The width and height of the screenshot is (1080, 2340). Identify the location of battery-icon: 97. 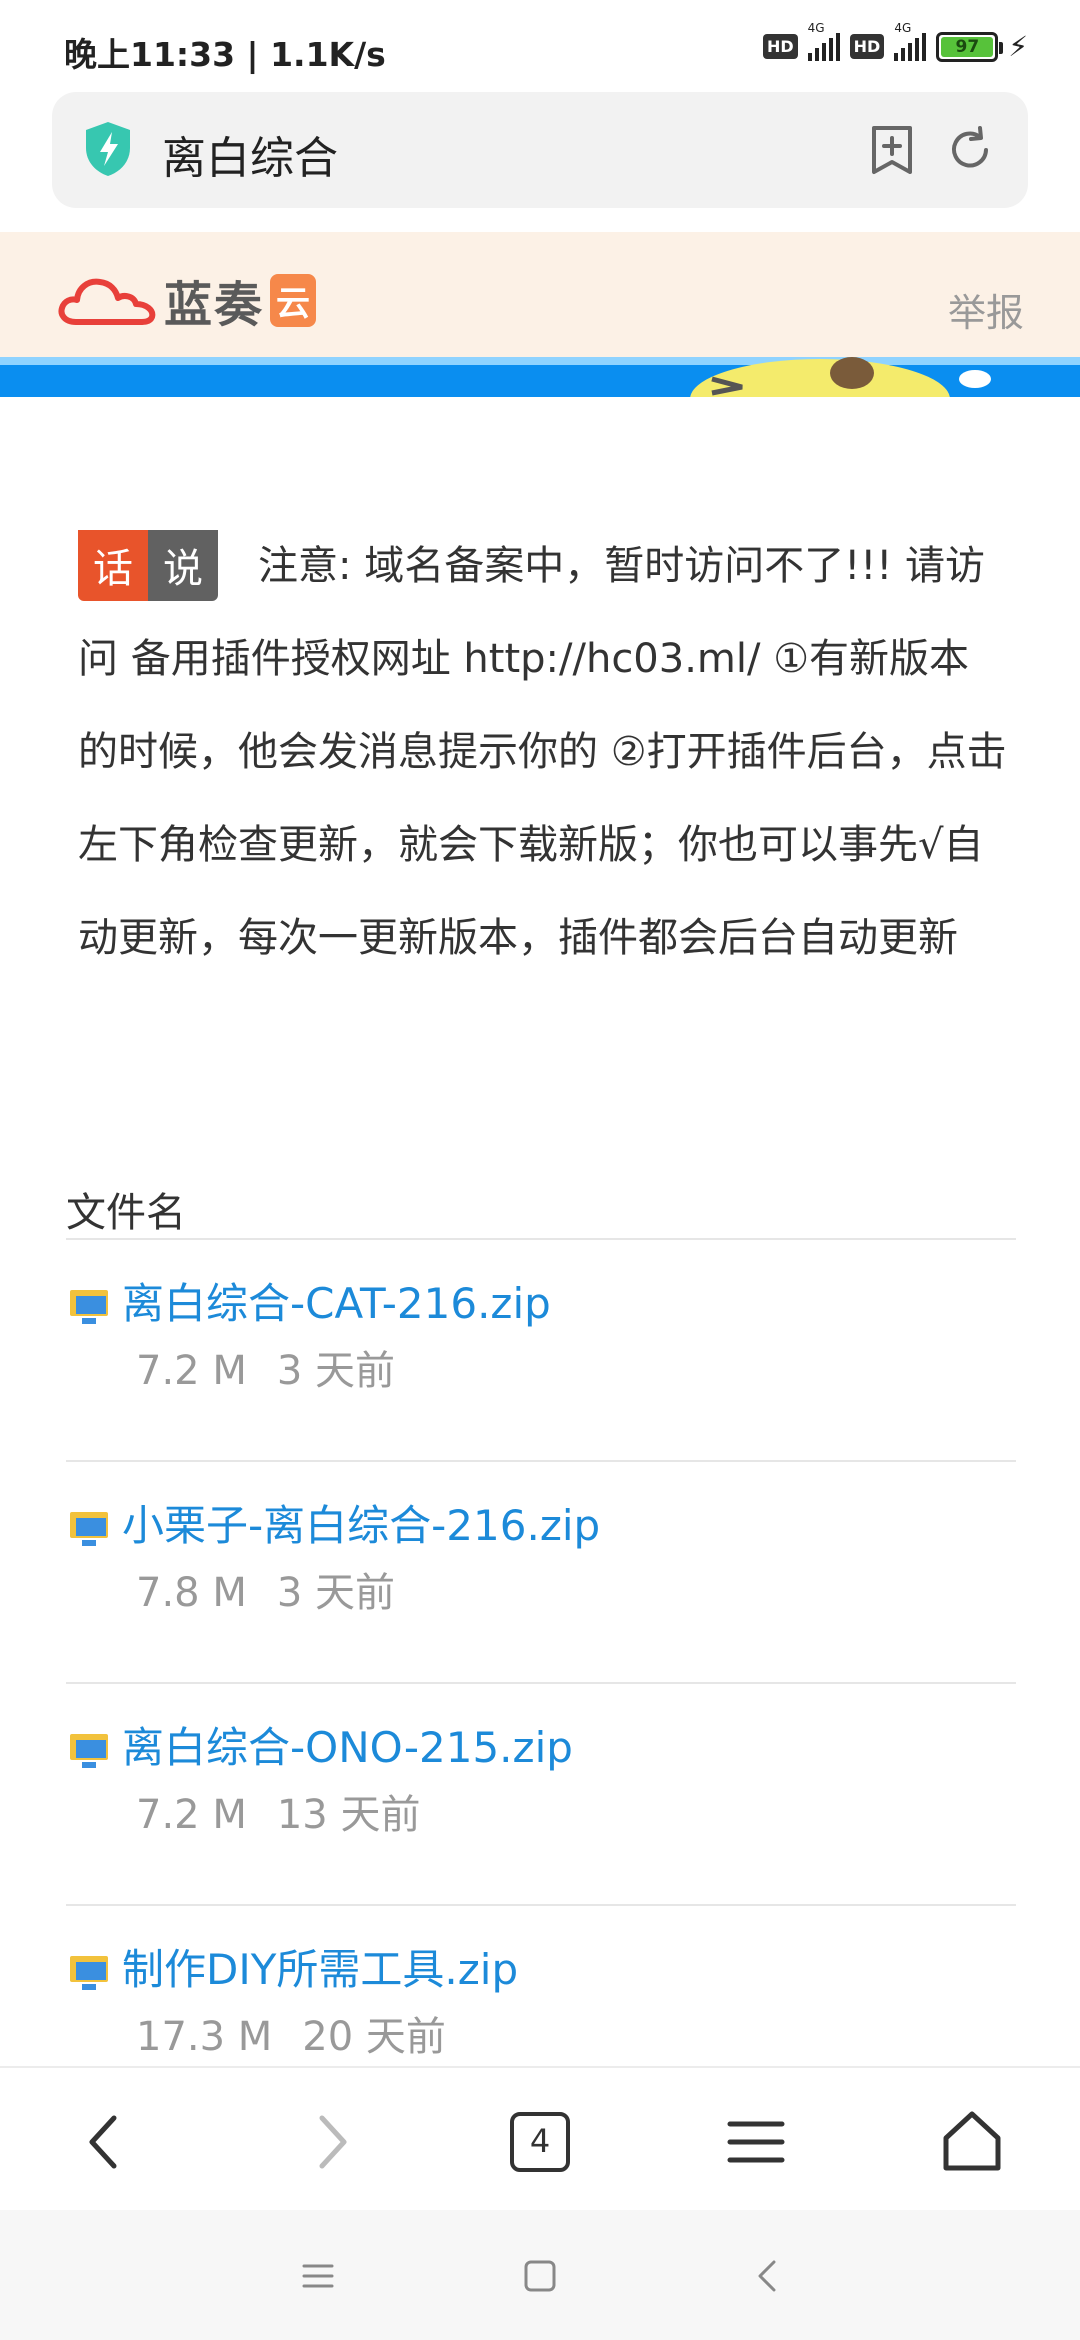
(970, 46).